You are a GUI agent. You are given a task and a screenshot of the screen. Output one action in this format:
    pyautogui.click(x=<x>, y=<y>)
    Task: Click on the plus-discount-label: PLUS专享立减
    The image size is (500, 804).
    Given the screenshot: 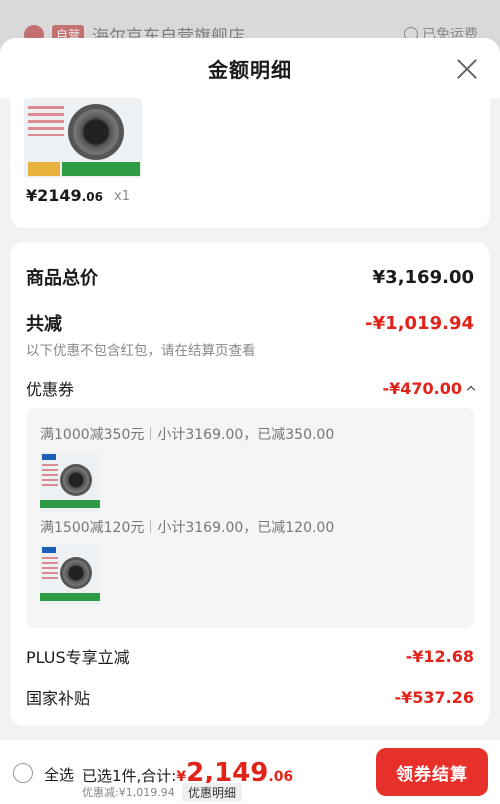 What is the action you would take?
    pyautogui.click(x=78, y=657)
    